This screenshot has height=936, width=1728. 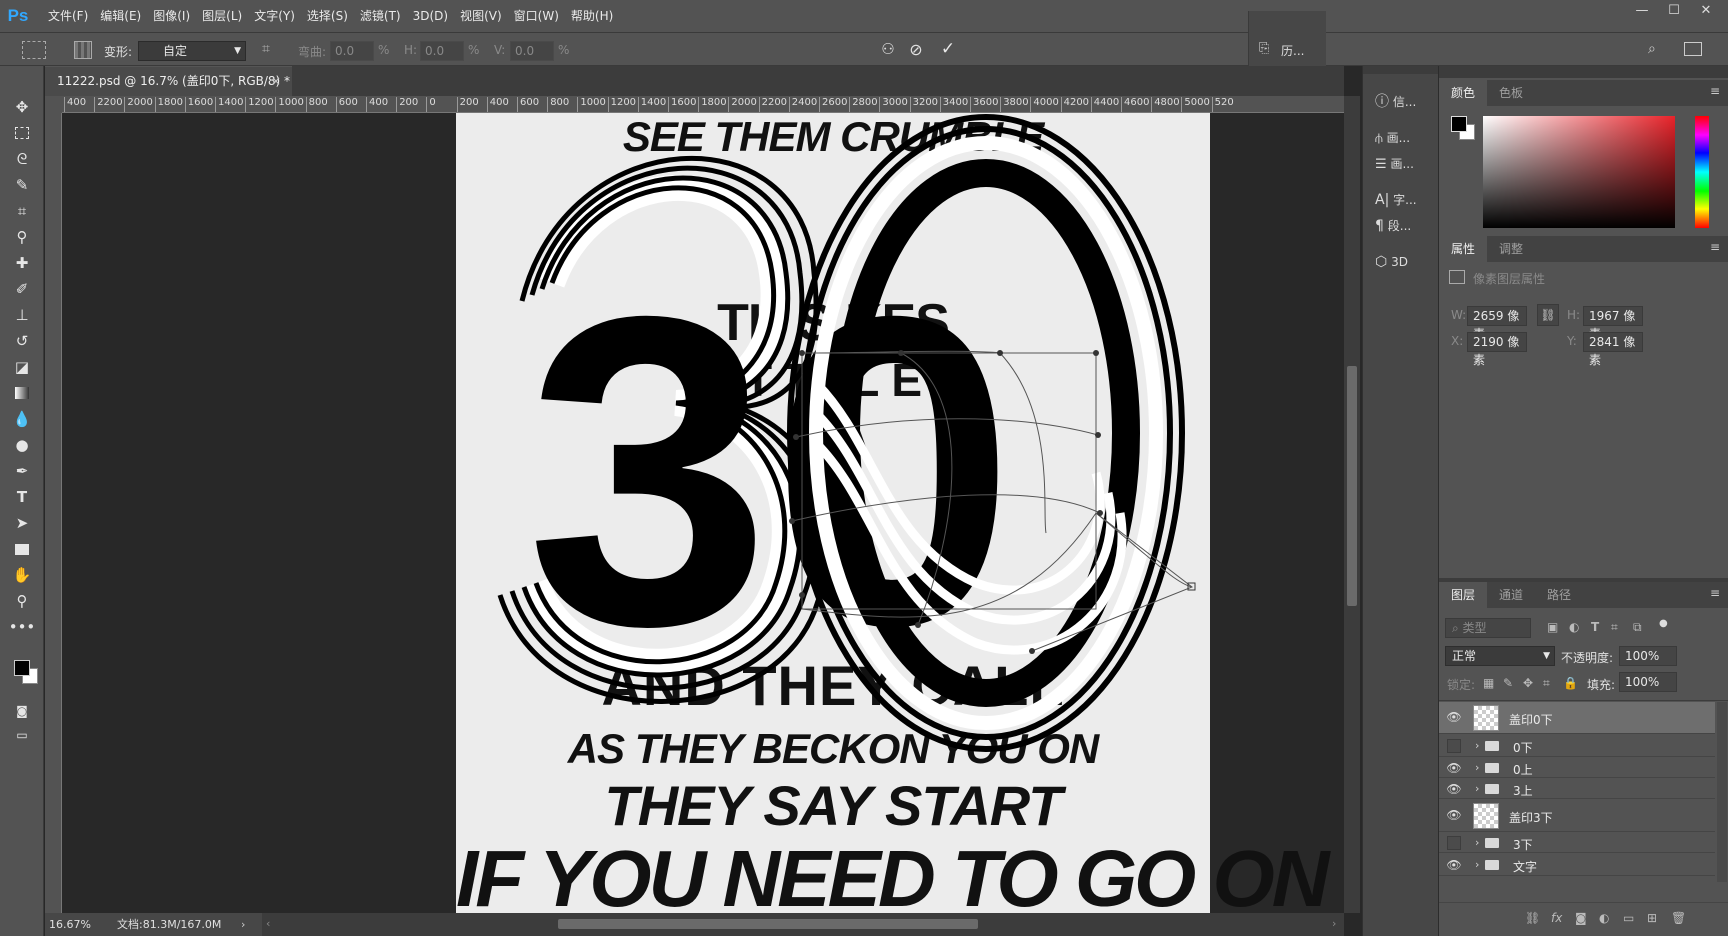 What do you see at coordinates (1511, 595) in the screenshot?
I see `tab-channels: 通道` at bounding box center [1511, 595].